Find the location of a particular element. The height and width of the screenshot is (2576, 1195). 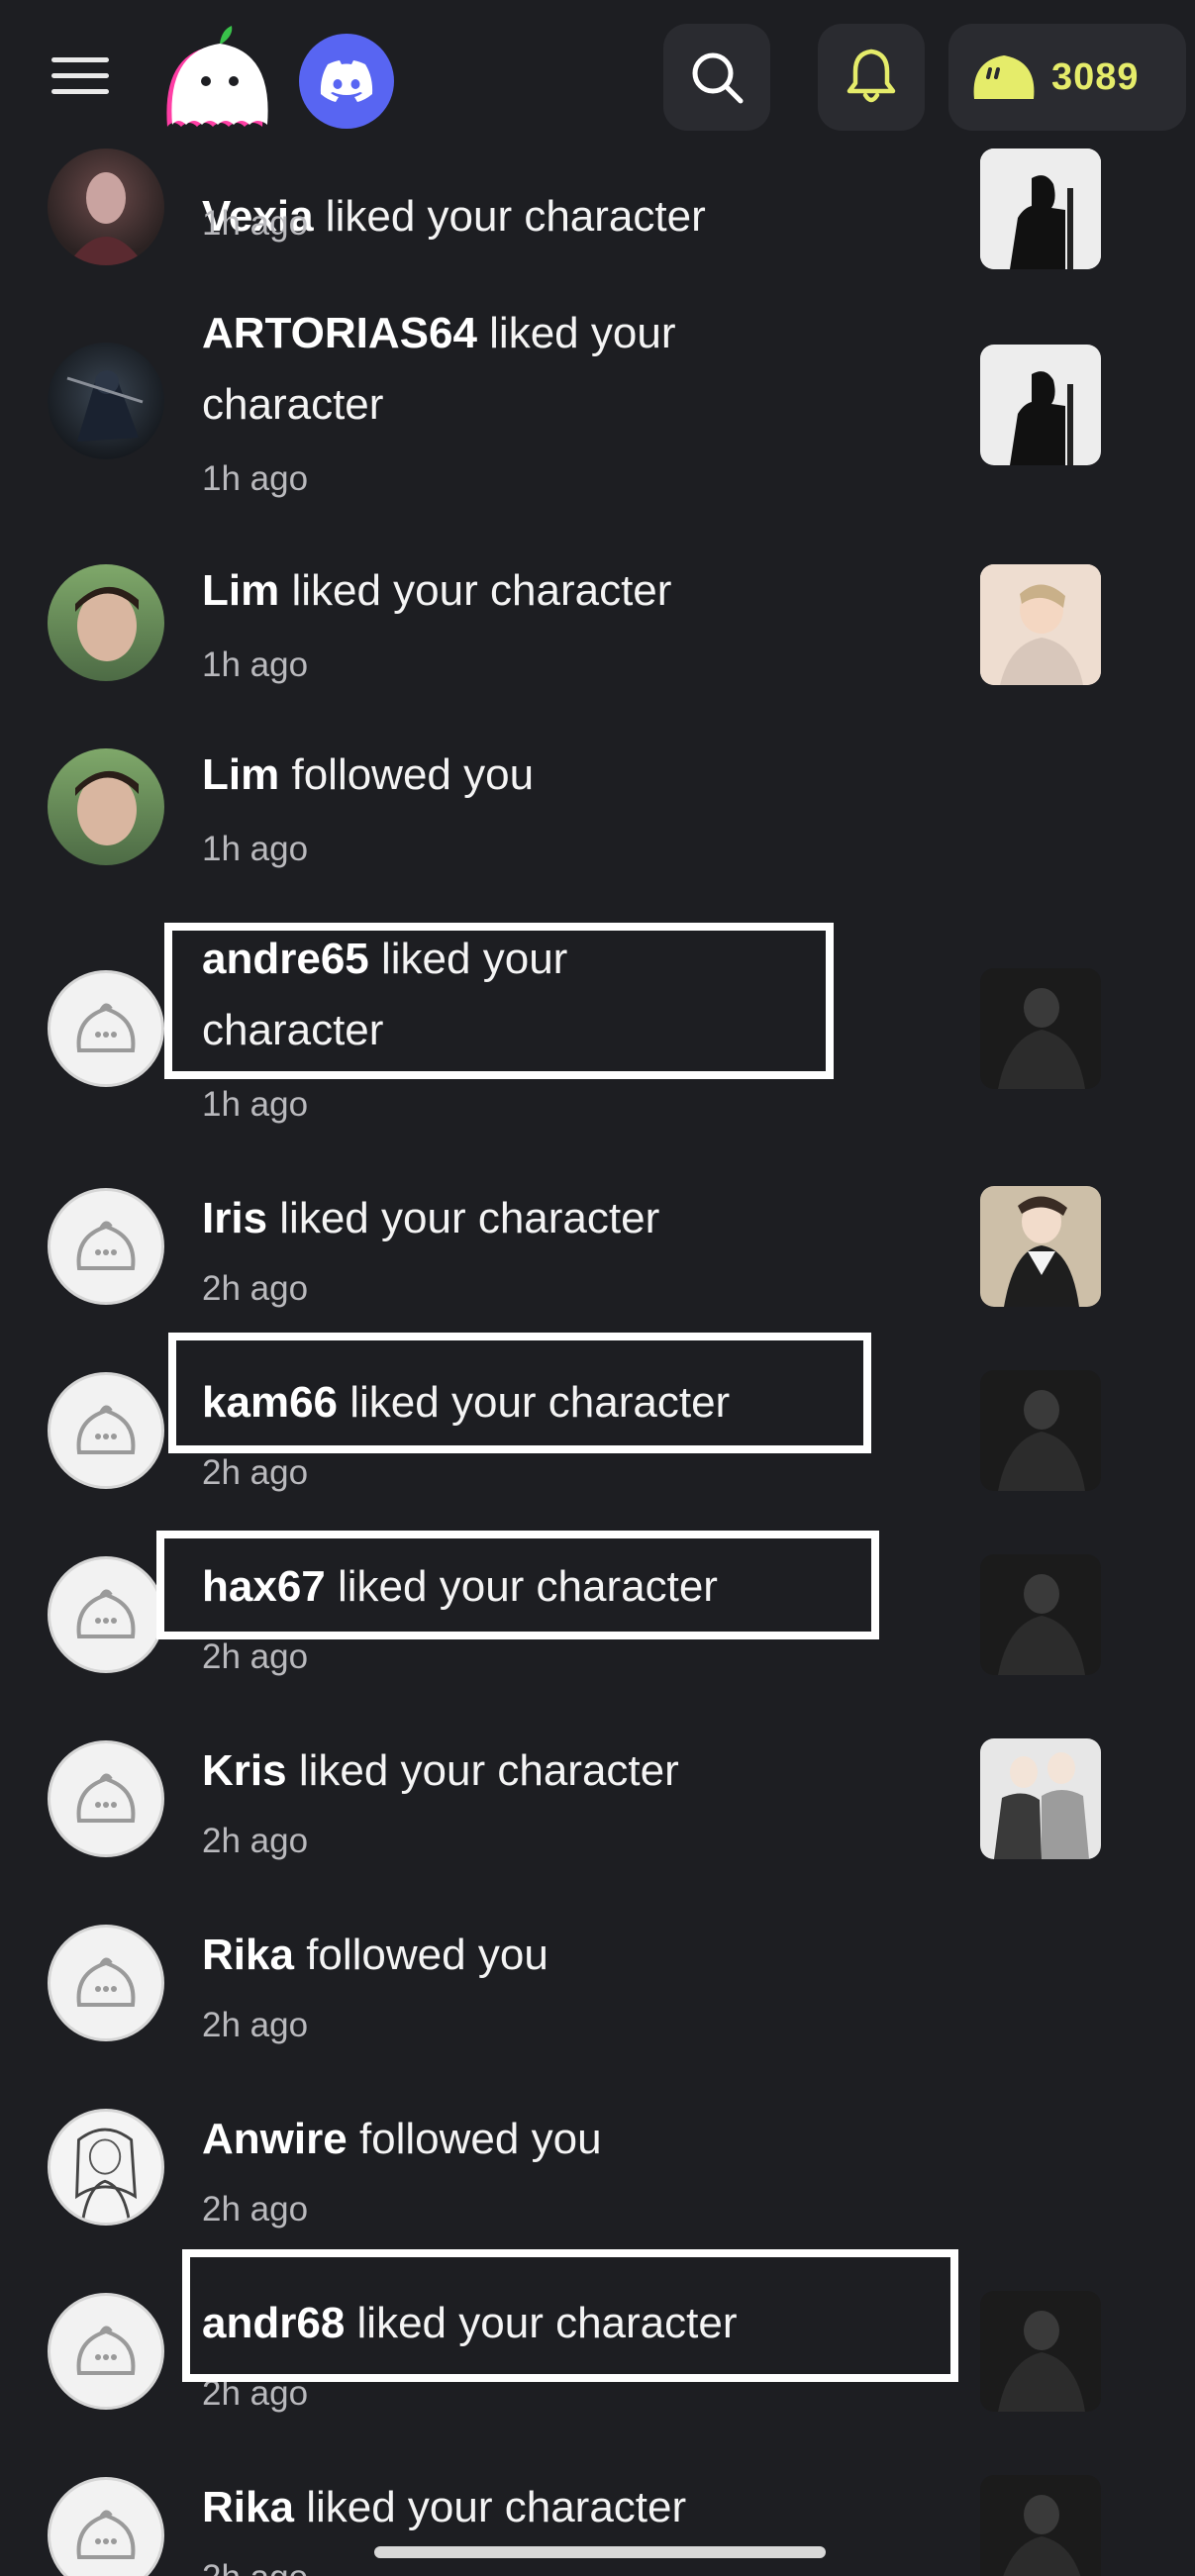

notification-text: Iris liked your character is located at coordinates (430, 1218).